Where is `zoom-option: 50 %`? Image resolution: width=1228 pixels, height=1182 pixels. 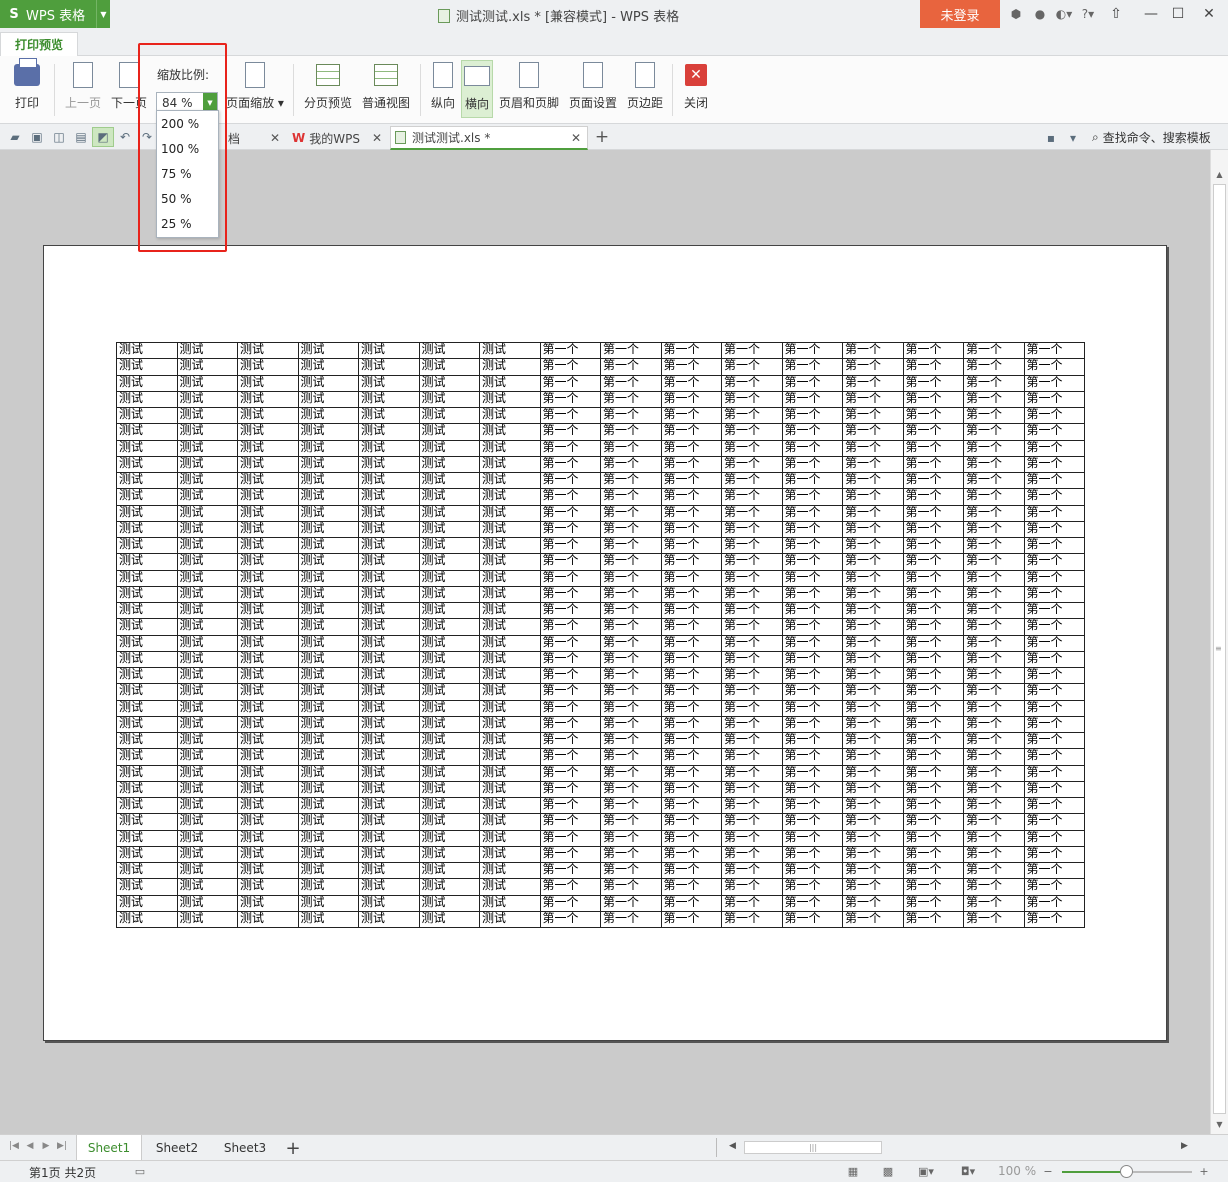 zoom-option: 50 % is located at coordinates (187, 198).